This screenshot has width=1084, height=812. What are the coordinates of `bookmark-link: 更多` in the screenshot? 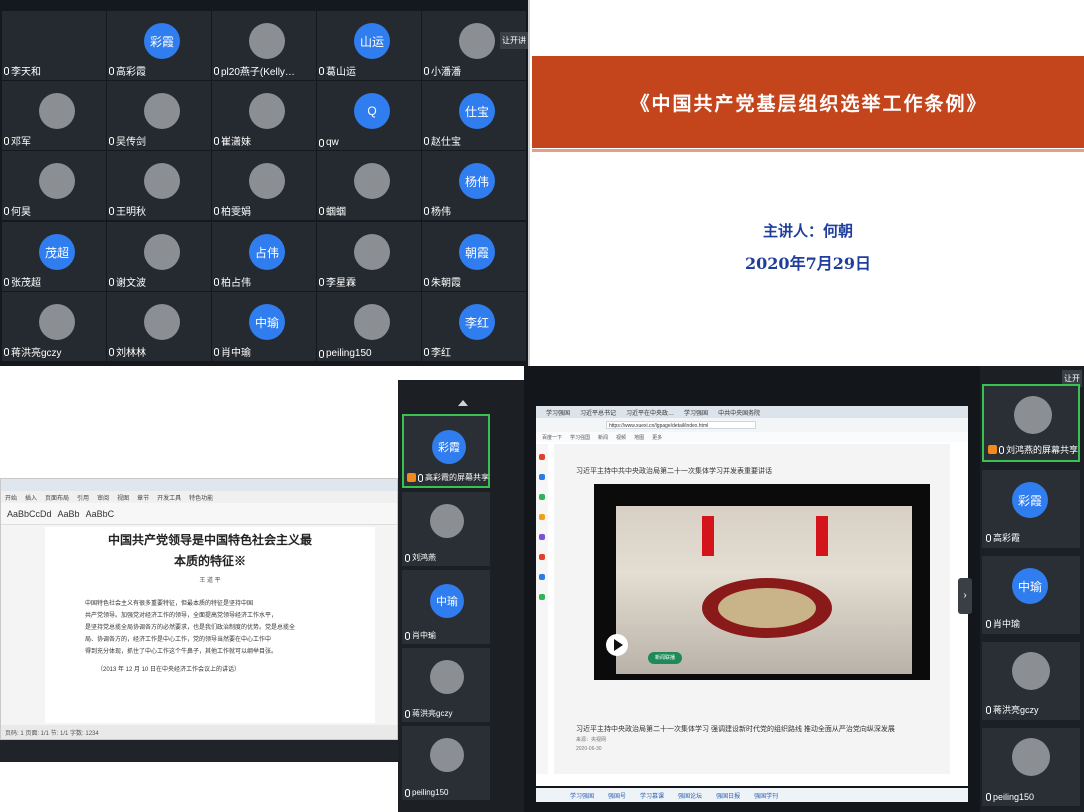 It's located at (657, 437).